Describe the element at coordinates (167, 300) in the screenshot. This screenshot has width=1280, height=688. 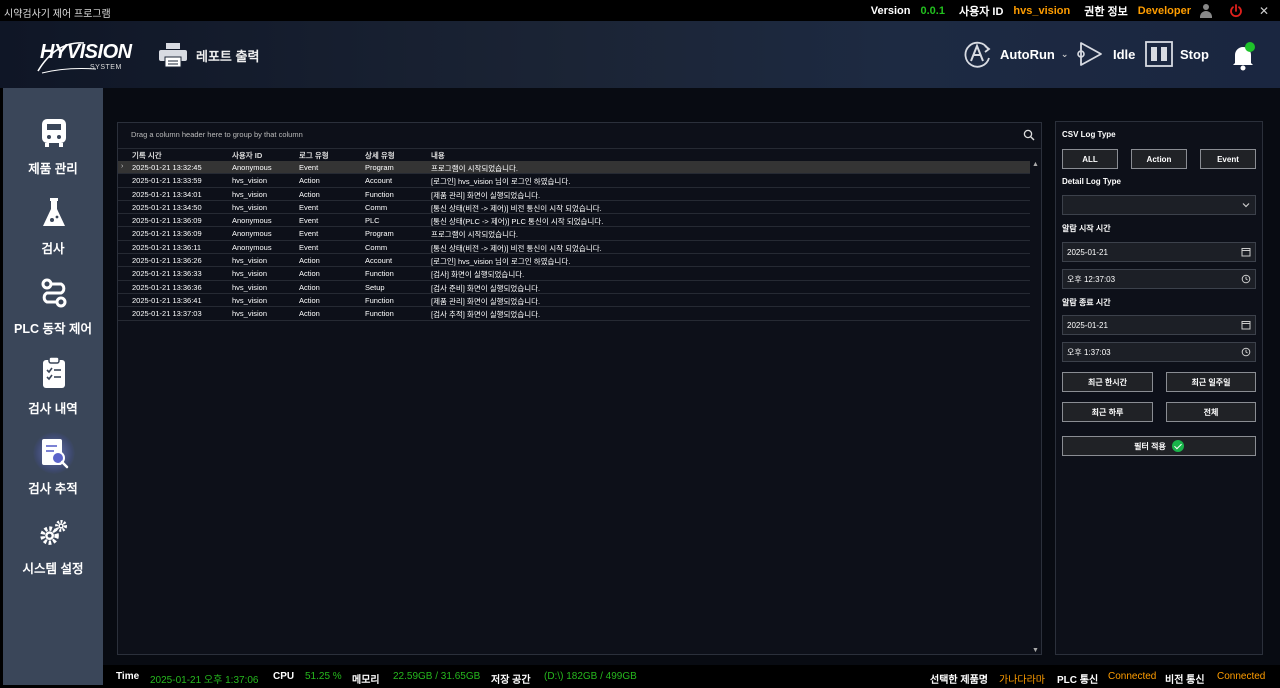
I see `table-cell: 2025-01-21 13:36:41` at that location.